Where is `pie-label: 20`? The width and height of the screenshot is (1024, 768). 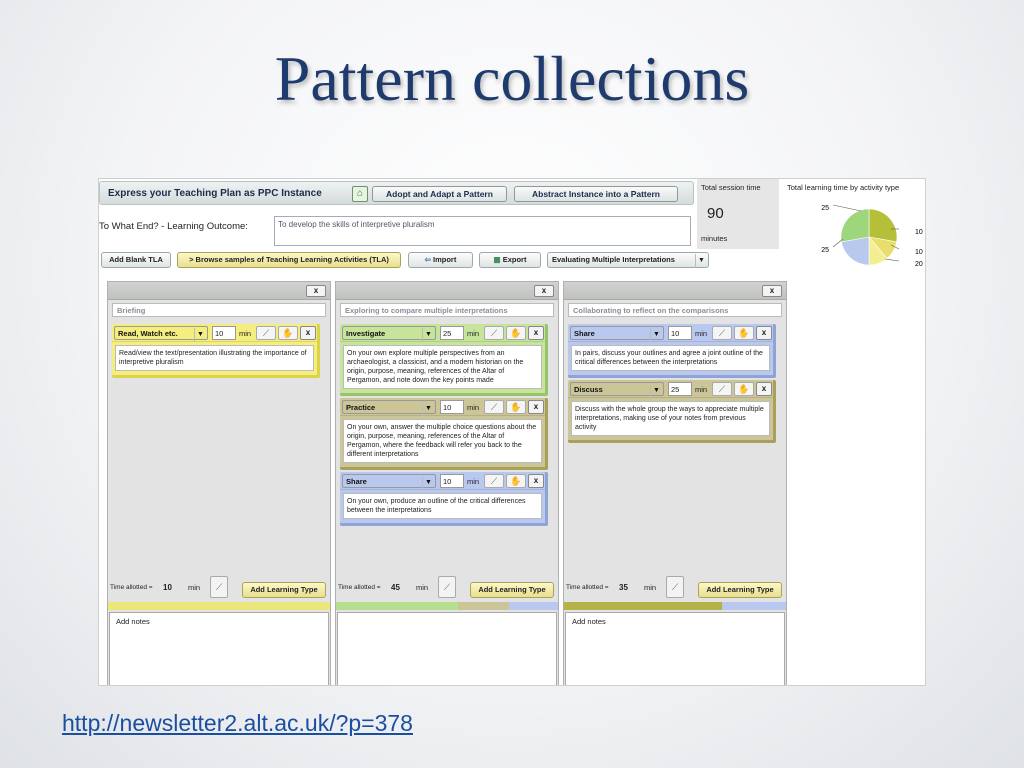 pie-label: 20 is located at coordinates (919, 264).